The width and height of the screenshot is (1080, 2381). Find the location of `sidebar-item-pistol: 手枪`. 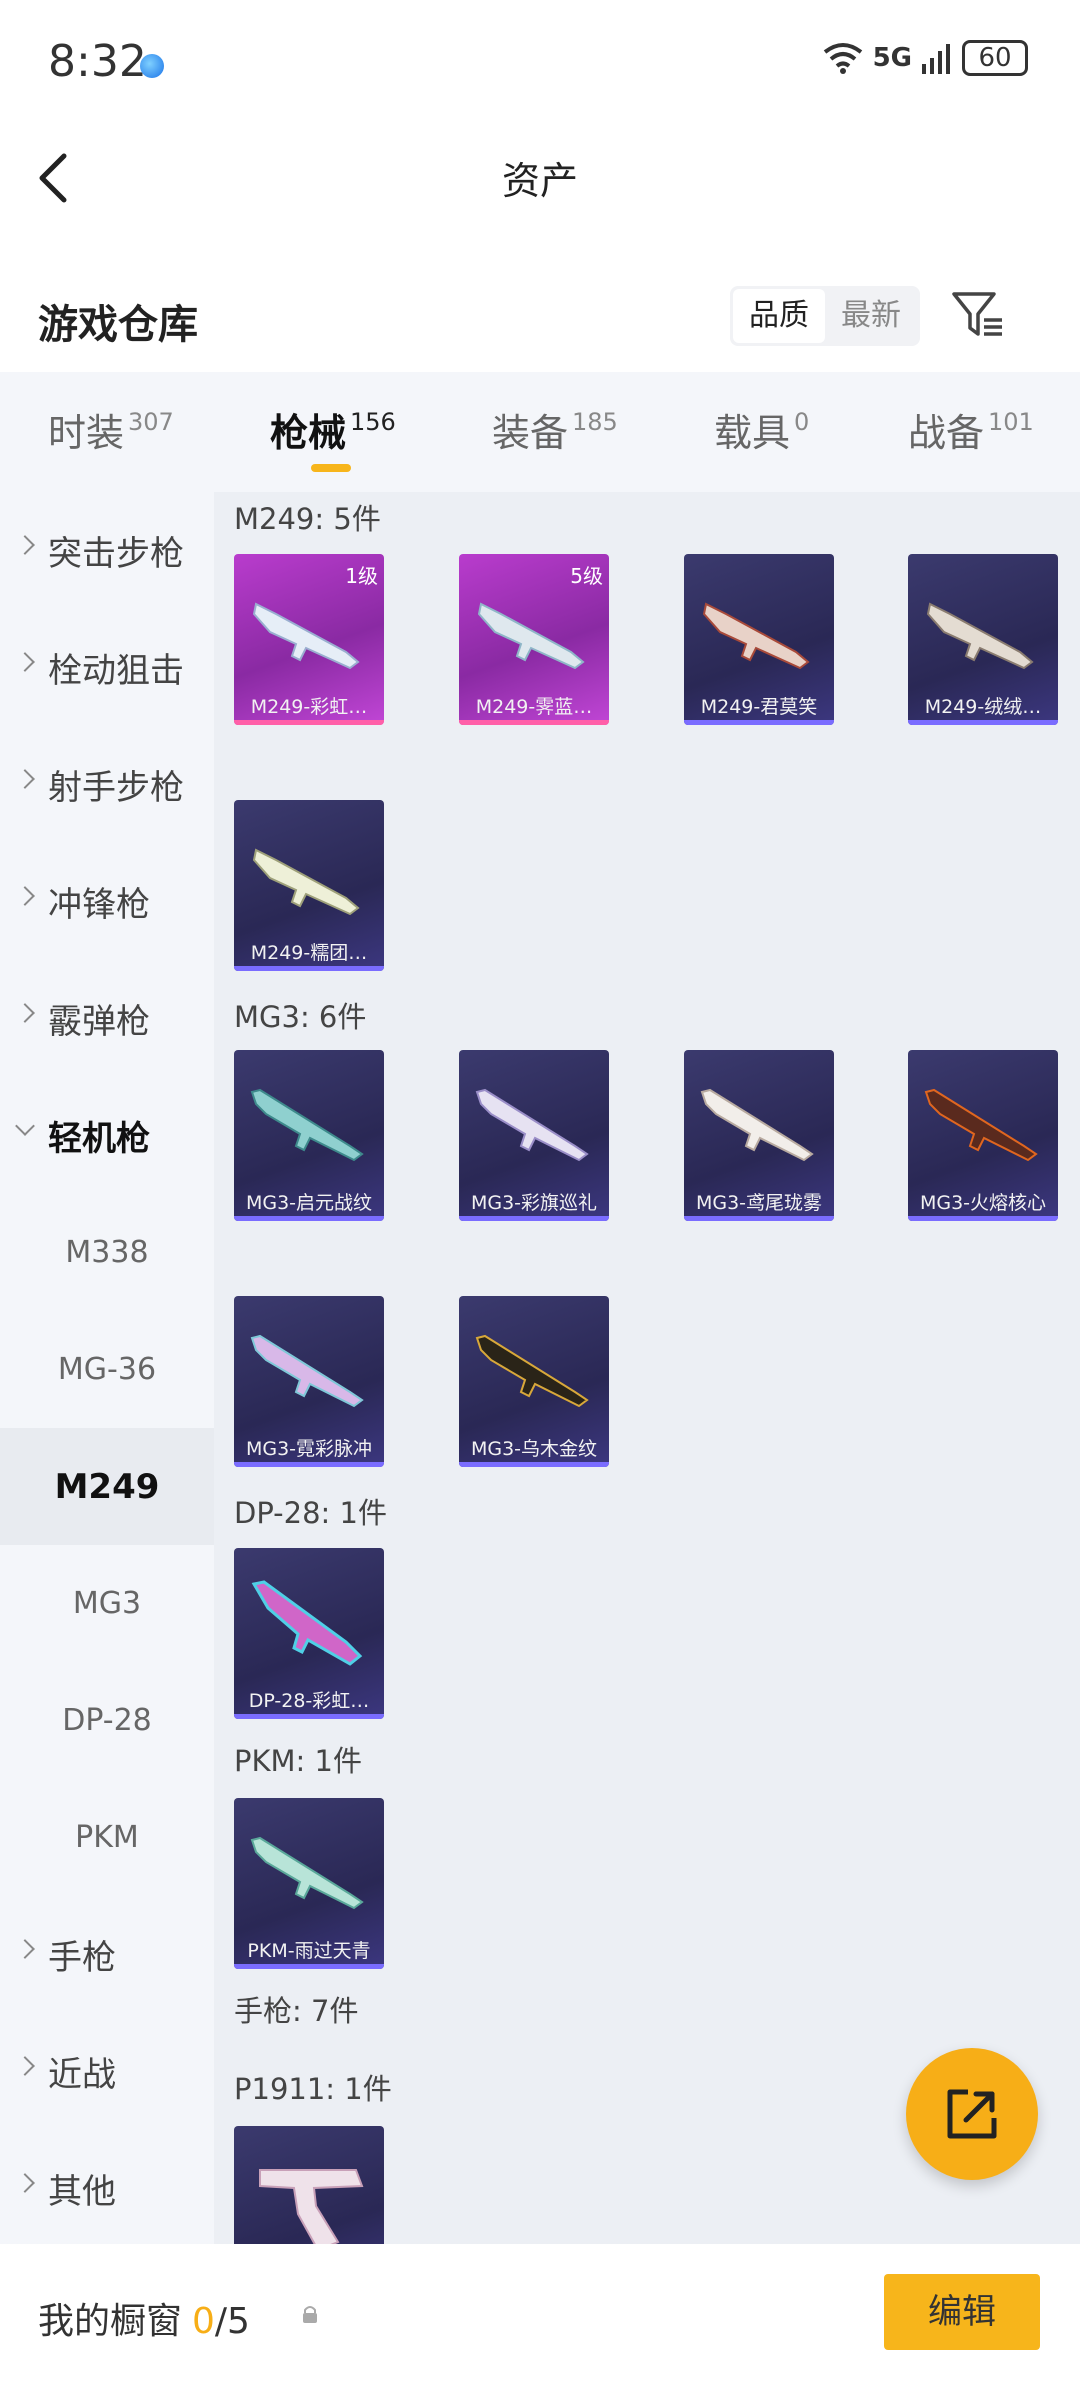

sidebar-item-pistol: 手枪 is located at coordinates (107, 1954).